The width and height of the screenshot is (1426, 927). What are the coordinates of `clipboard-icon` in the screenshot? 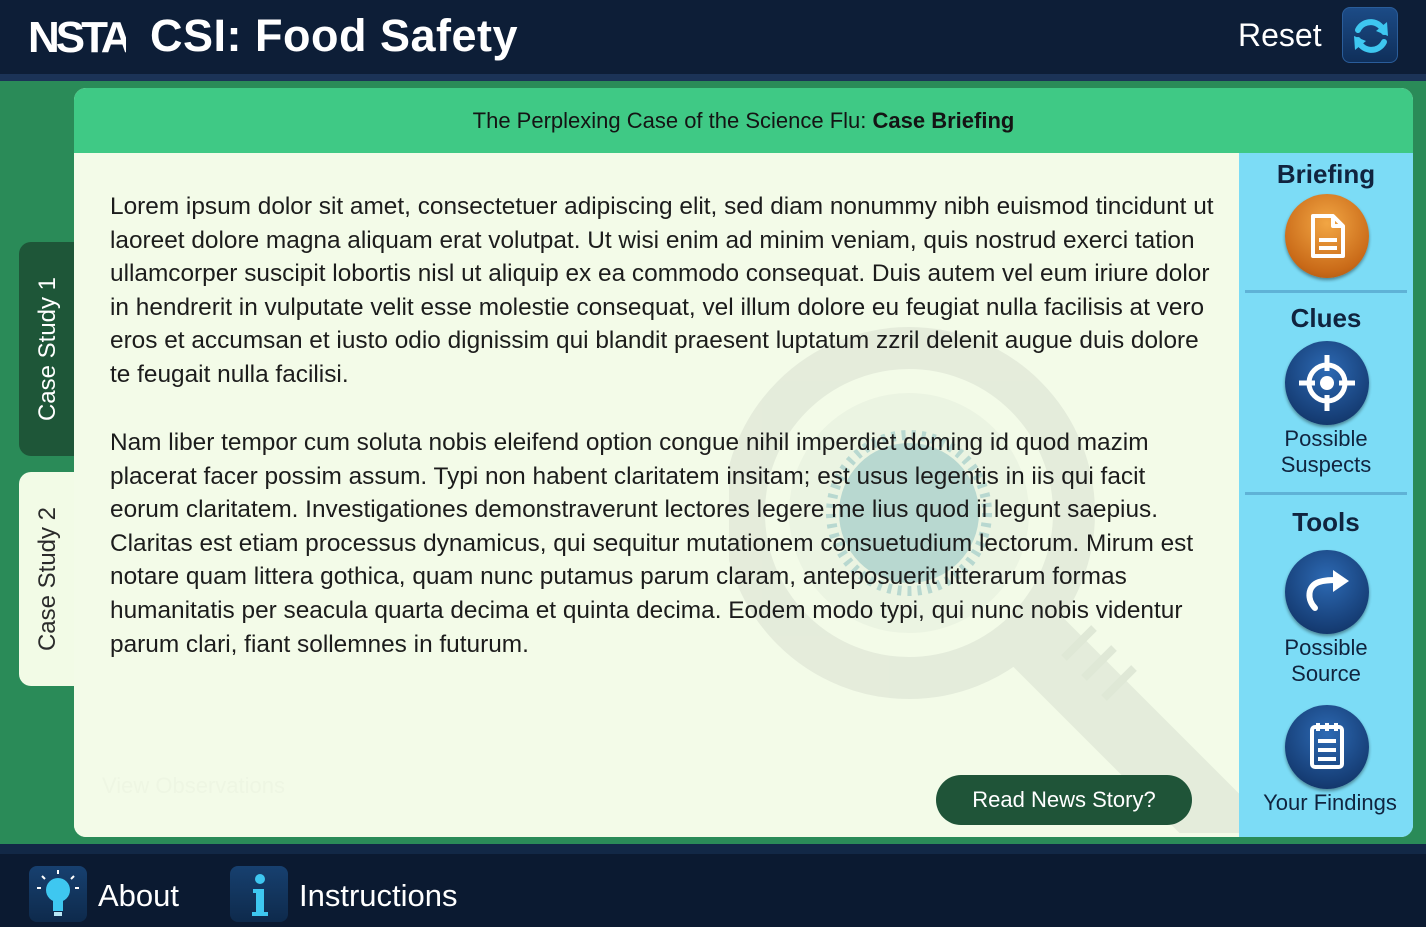 It's located at (1327, 746).